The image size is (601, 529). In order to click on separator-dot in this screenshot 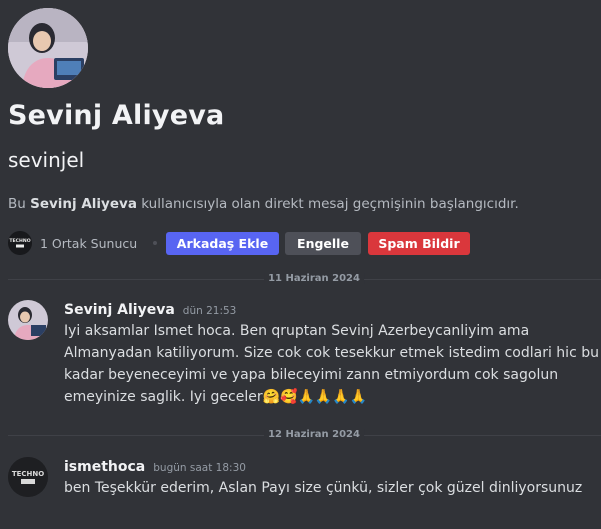, I will do `click(155, 243)`.